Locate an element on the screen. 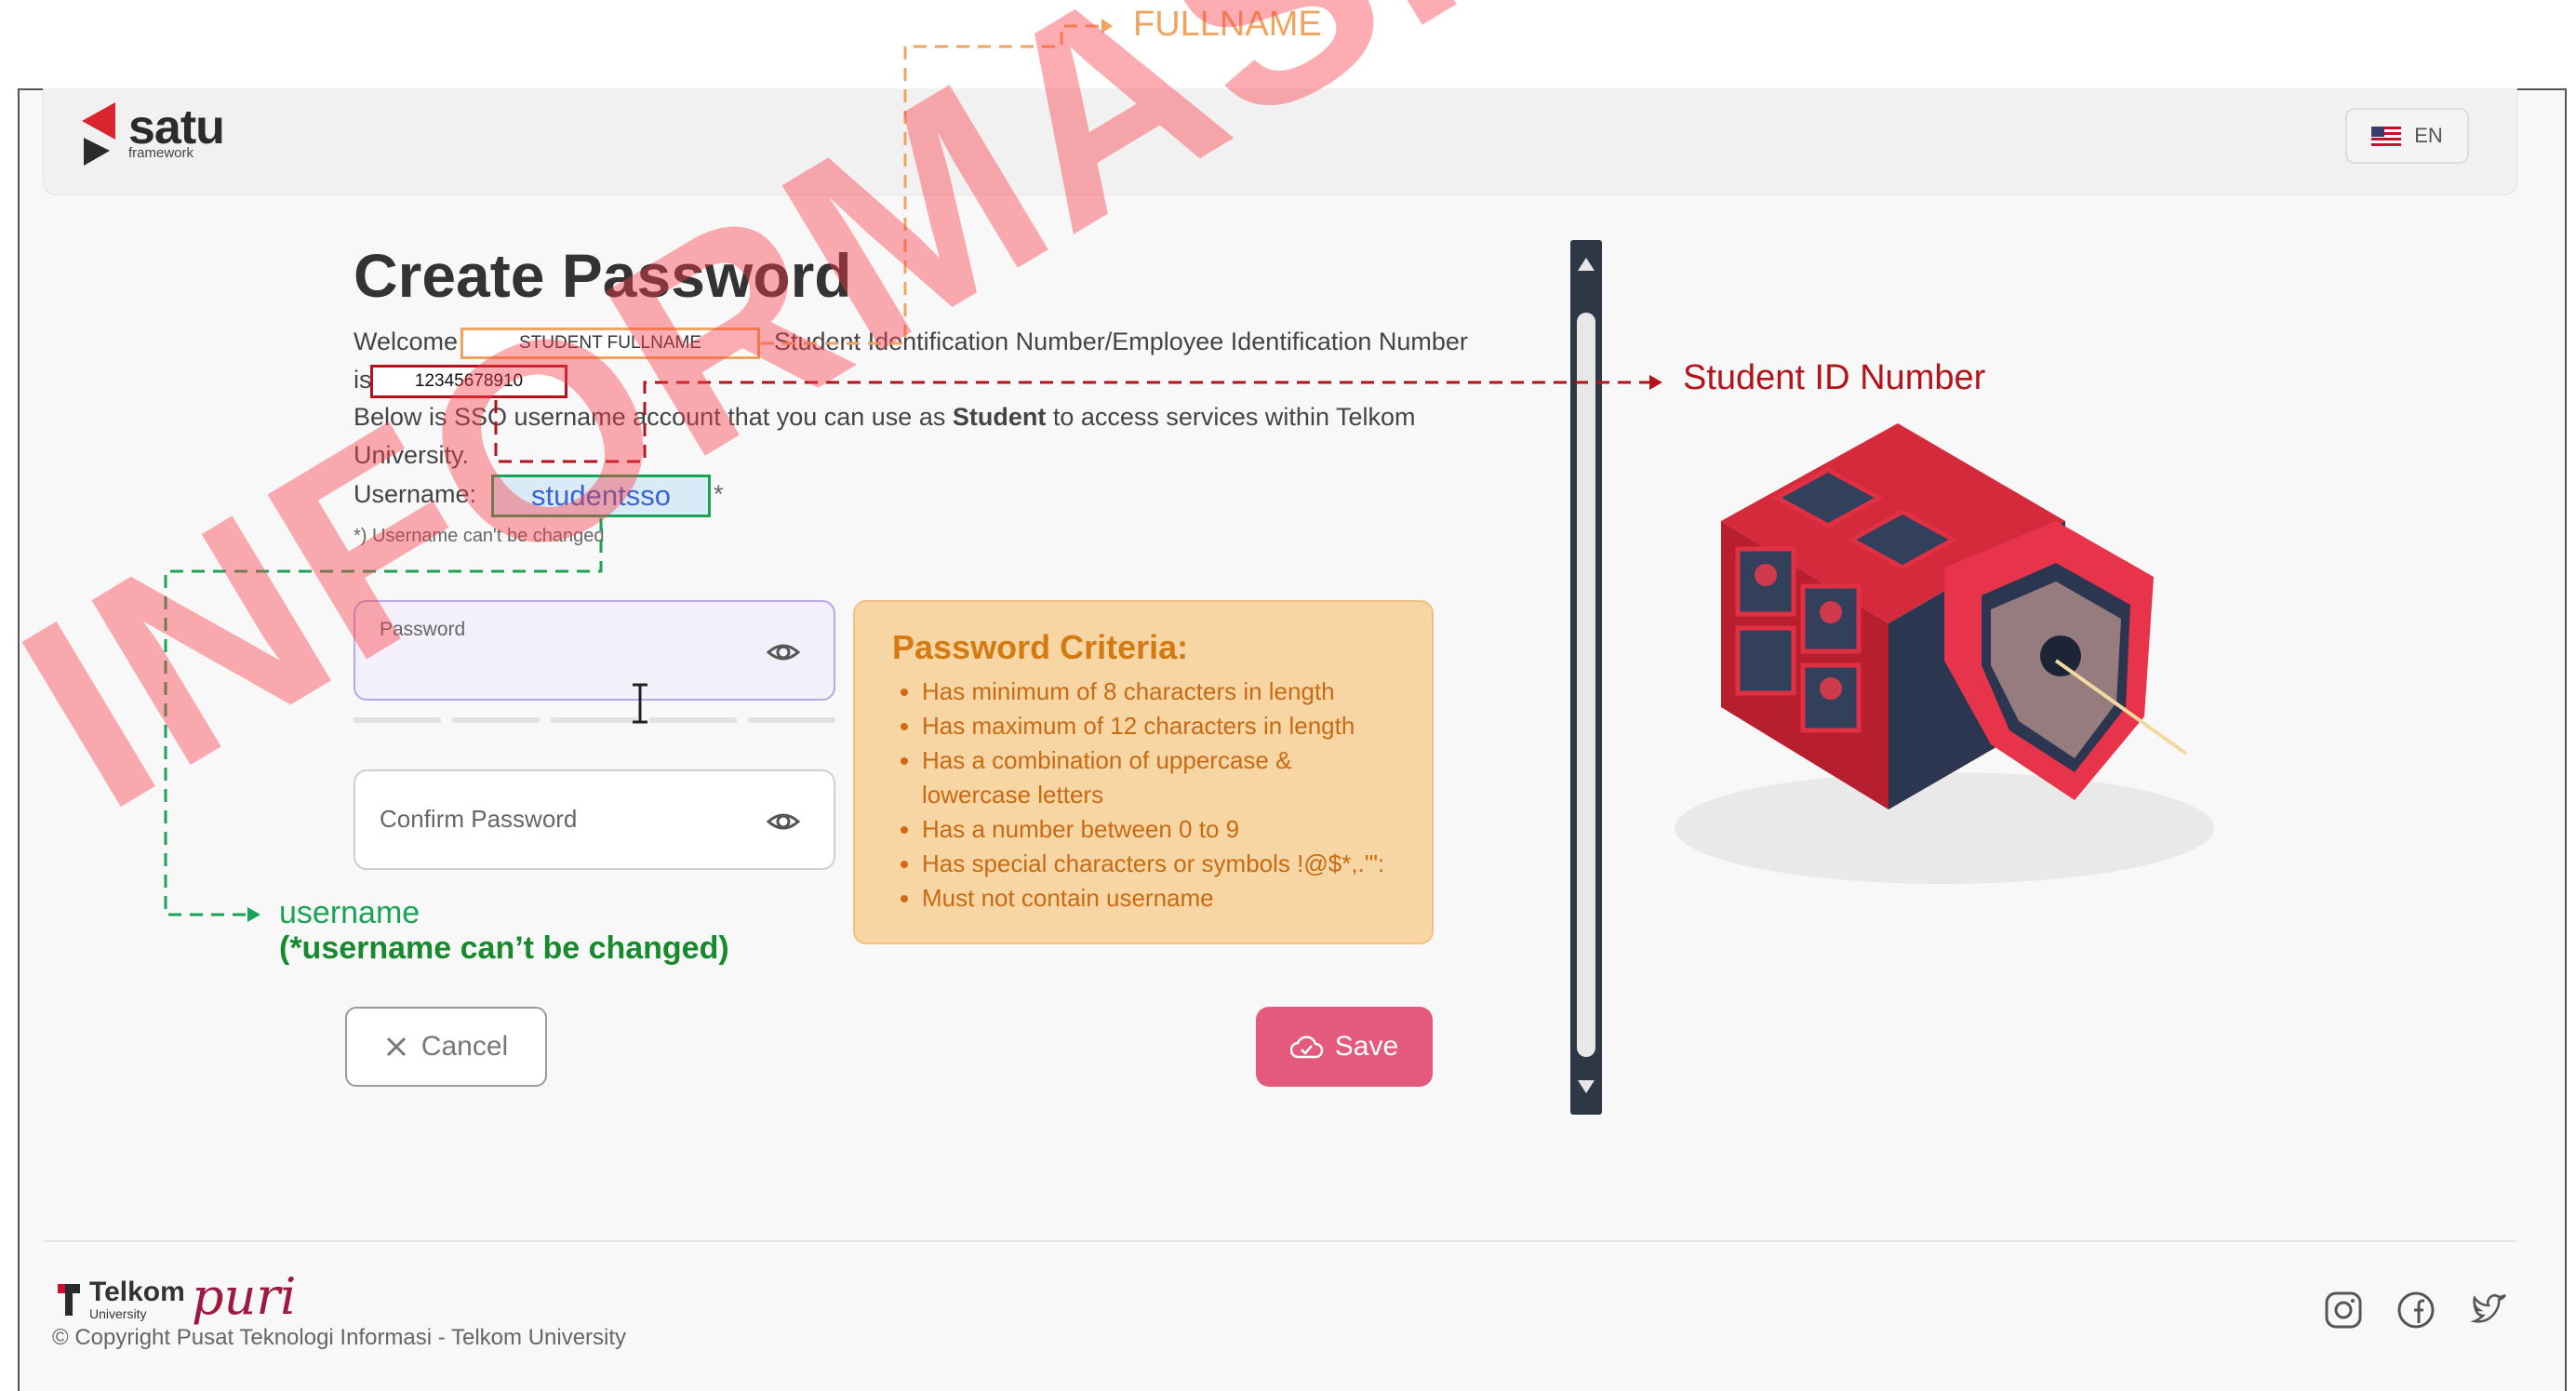  annotation-username-note: (*username can’t be changed) is located at coordinates (504, 948).